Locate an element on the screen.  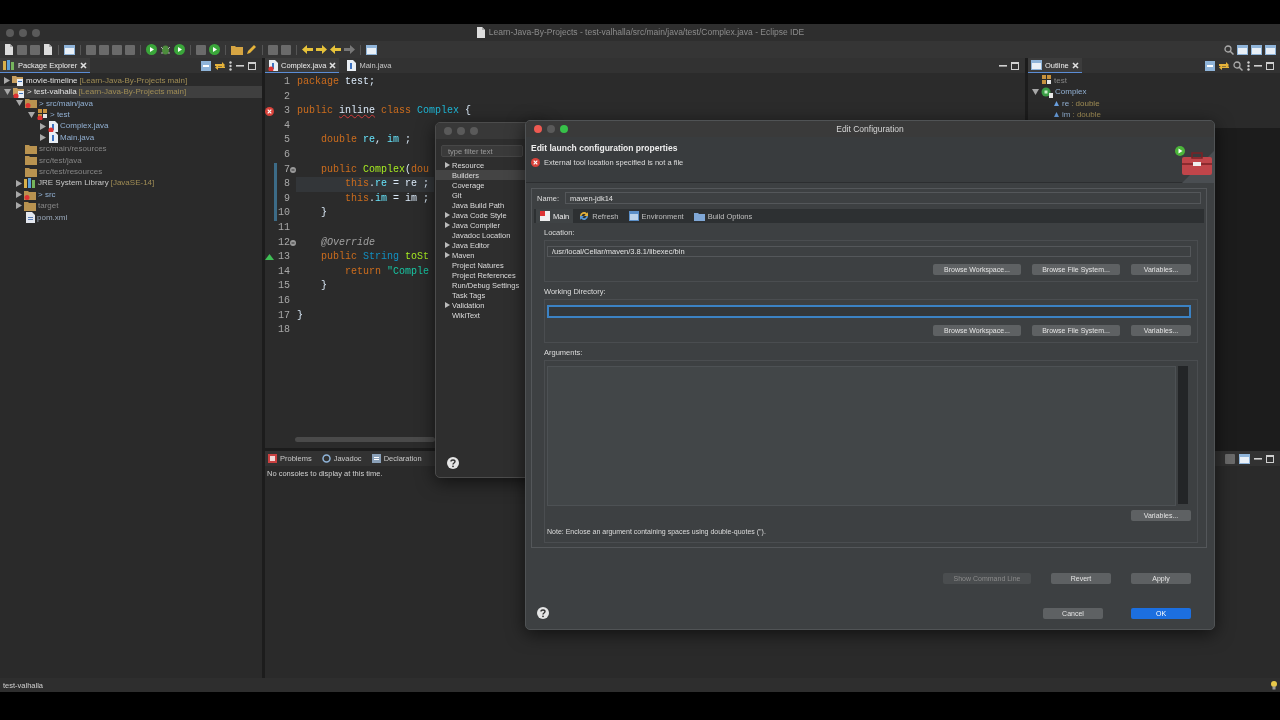
code-line: @Override is located at coordinates (347, 242).